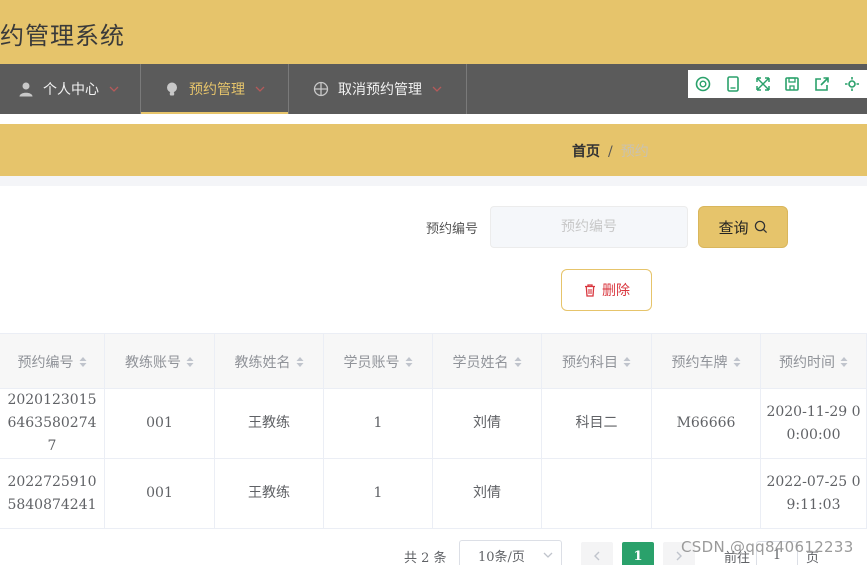 The image size is (867, 565). I want to click on breadcrumb-current: 预约, so click(634, 152).